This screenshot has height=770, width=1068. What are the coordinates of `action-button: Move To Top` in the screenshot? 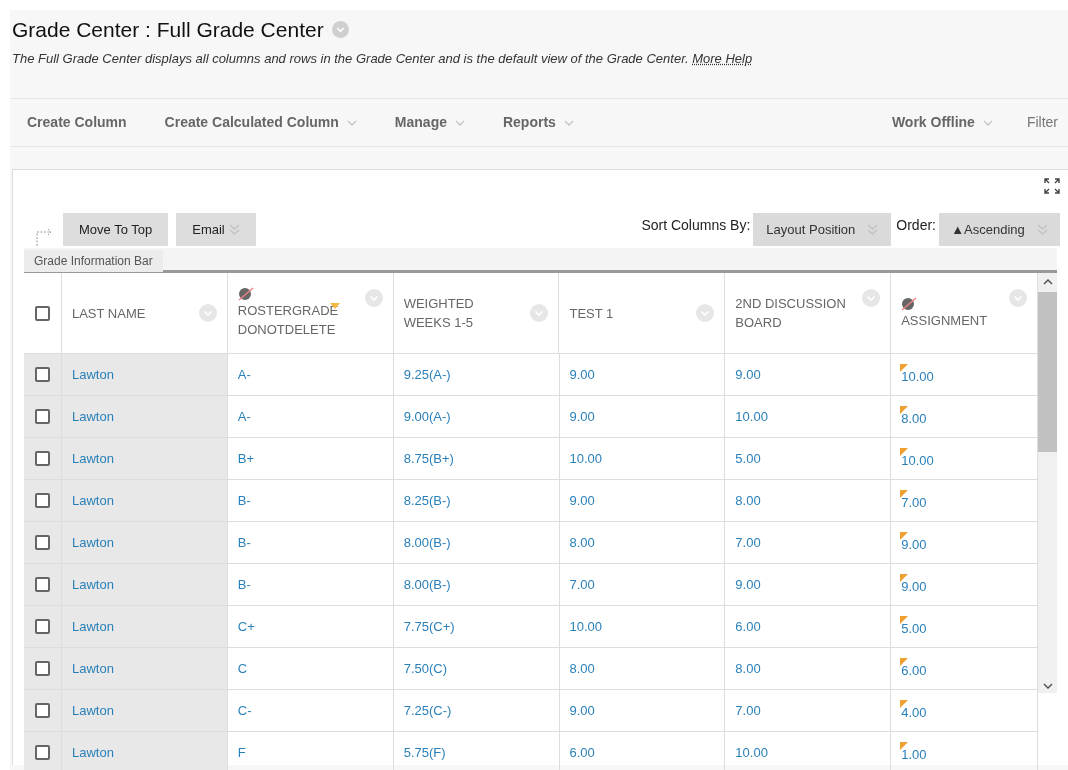 It's located at (116, 229).